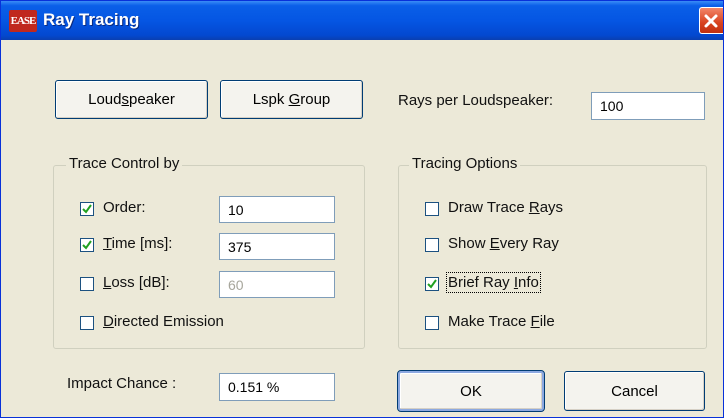  I want to click on make-trace-file-label: Make Trace File, so click(501, 321).